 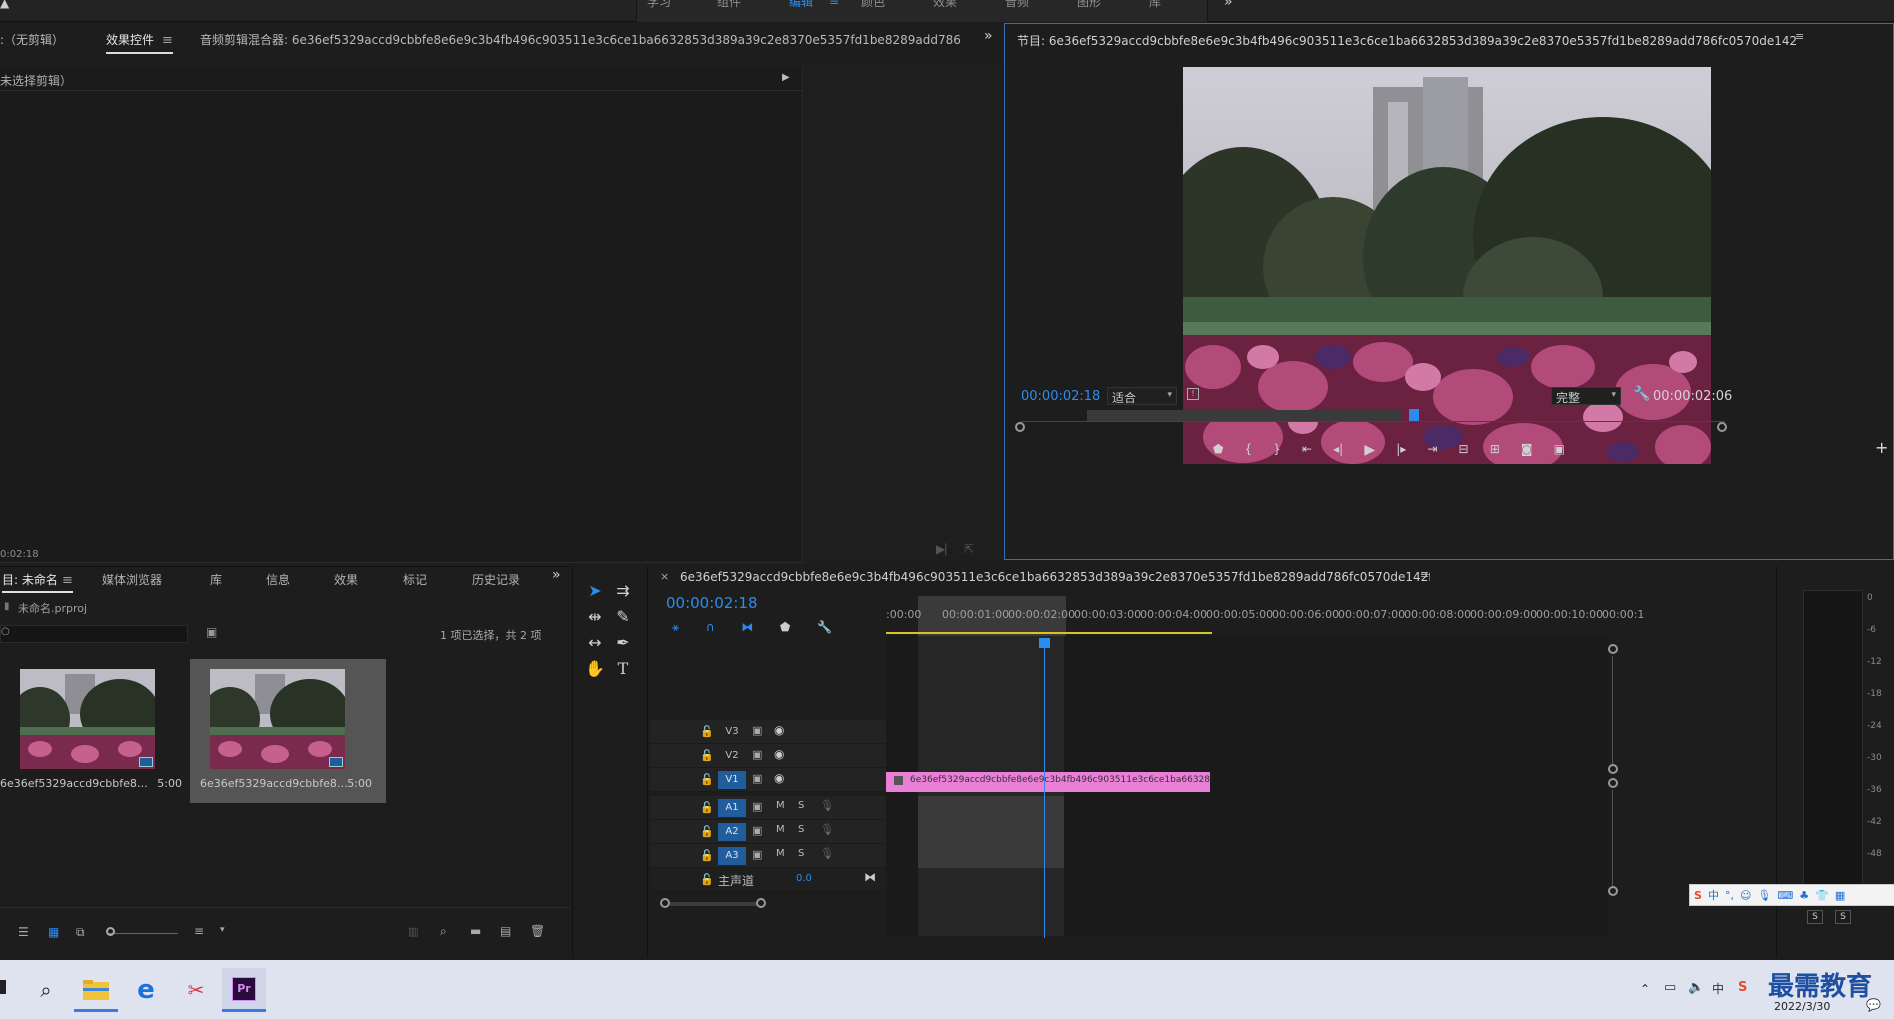 What do you see at coordinates (1764, 895) in the screenshot?
I see `ime-voice: 🎙` at bounding box center [1764, 895].